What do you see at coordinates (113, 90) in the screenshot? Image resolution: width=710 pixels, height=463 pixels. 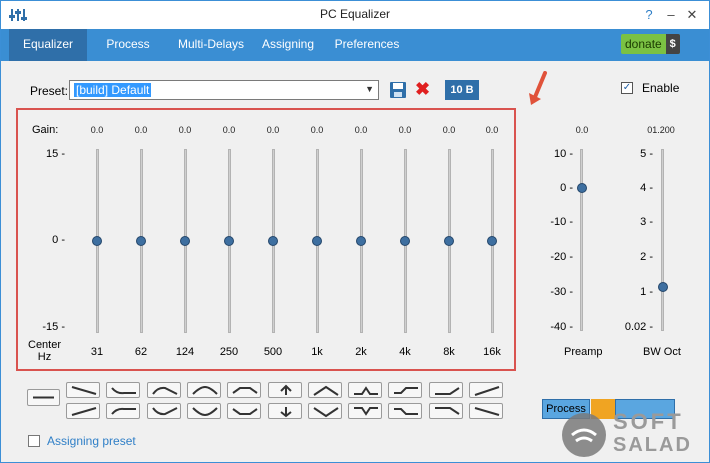 I see `preset-value: [build] Default` at bounding box center [113, 90].